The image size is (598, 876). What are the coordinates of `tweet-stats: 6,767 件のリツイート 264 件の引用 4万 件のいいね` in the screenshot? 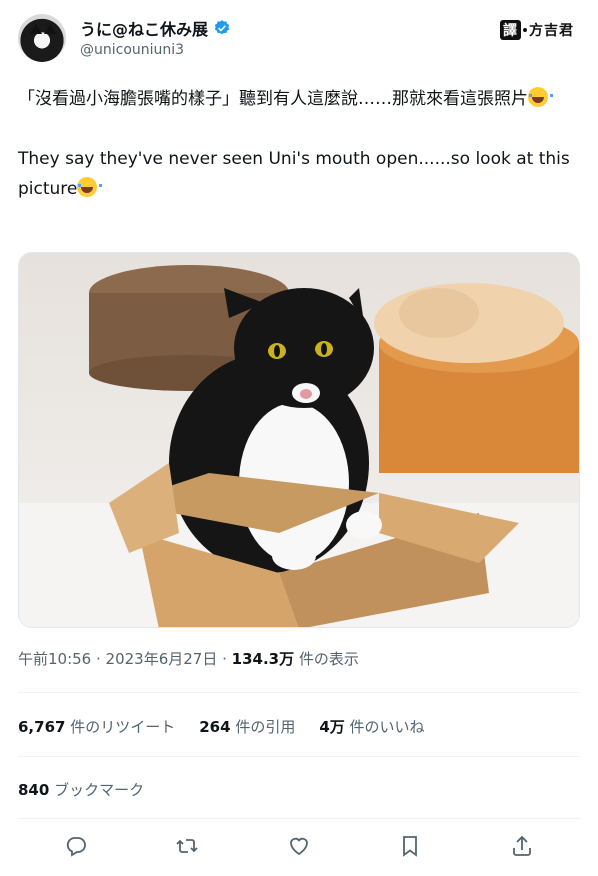 It's located at (221, 726).